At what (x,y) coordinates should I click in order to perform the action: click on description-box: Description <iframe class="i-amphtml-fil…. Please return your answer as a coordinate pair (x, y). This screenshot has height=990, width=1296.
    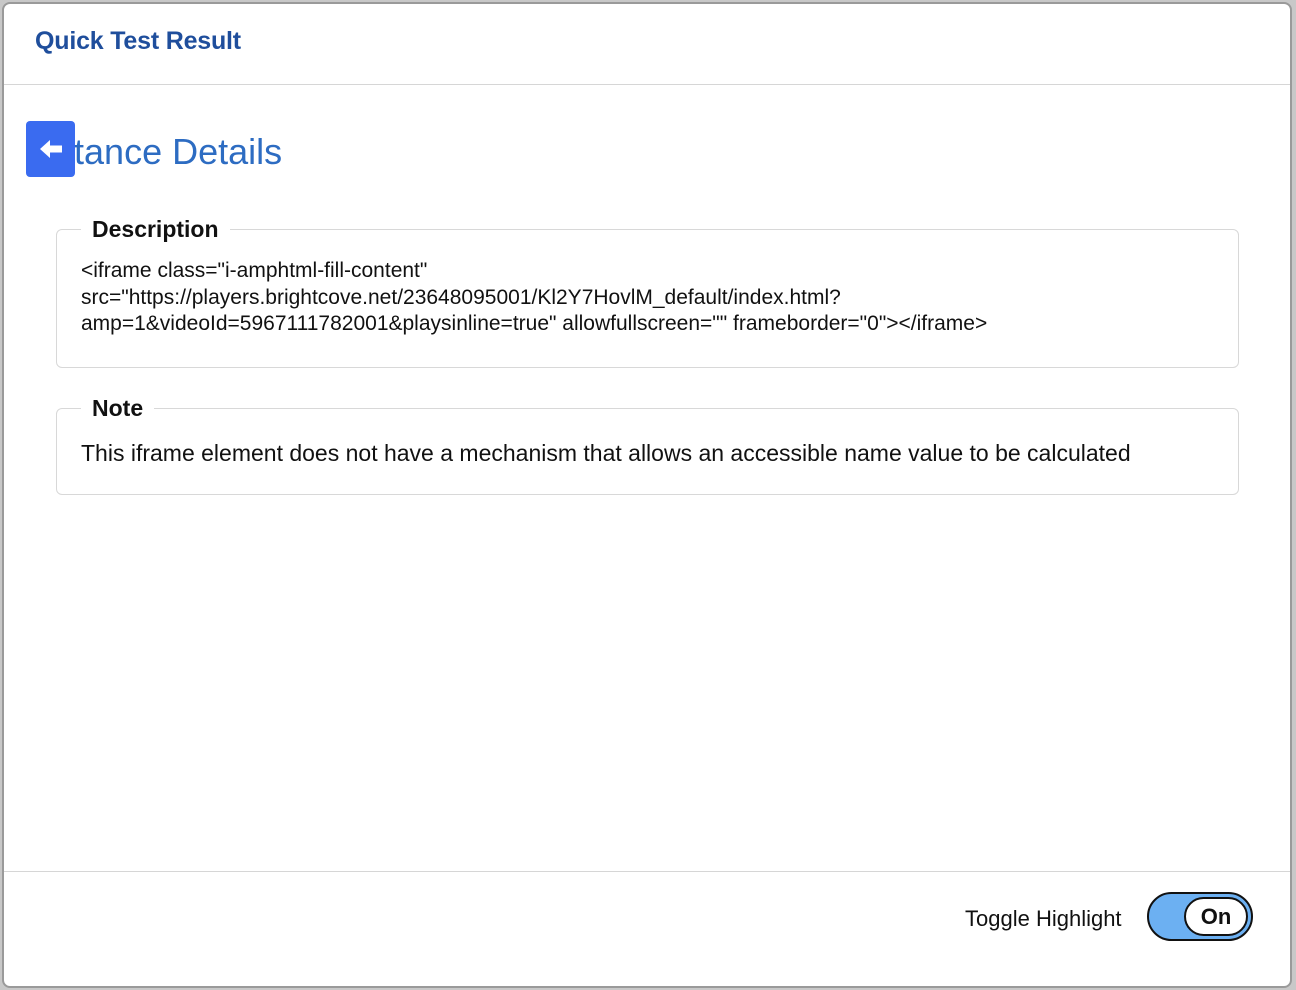
    Looking at the image, I should click on (647, 292).